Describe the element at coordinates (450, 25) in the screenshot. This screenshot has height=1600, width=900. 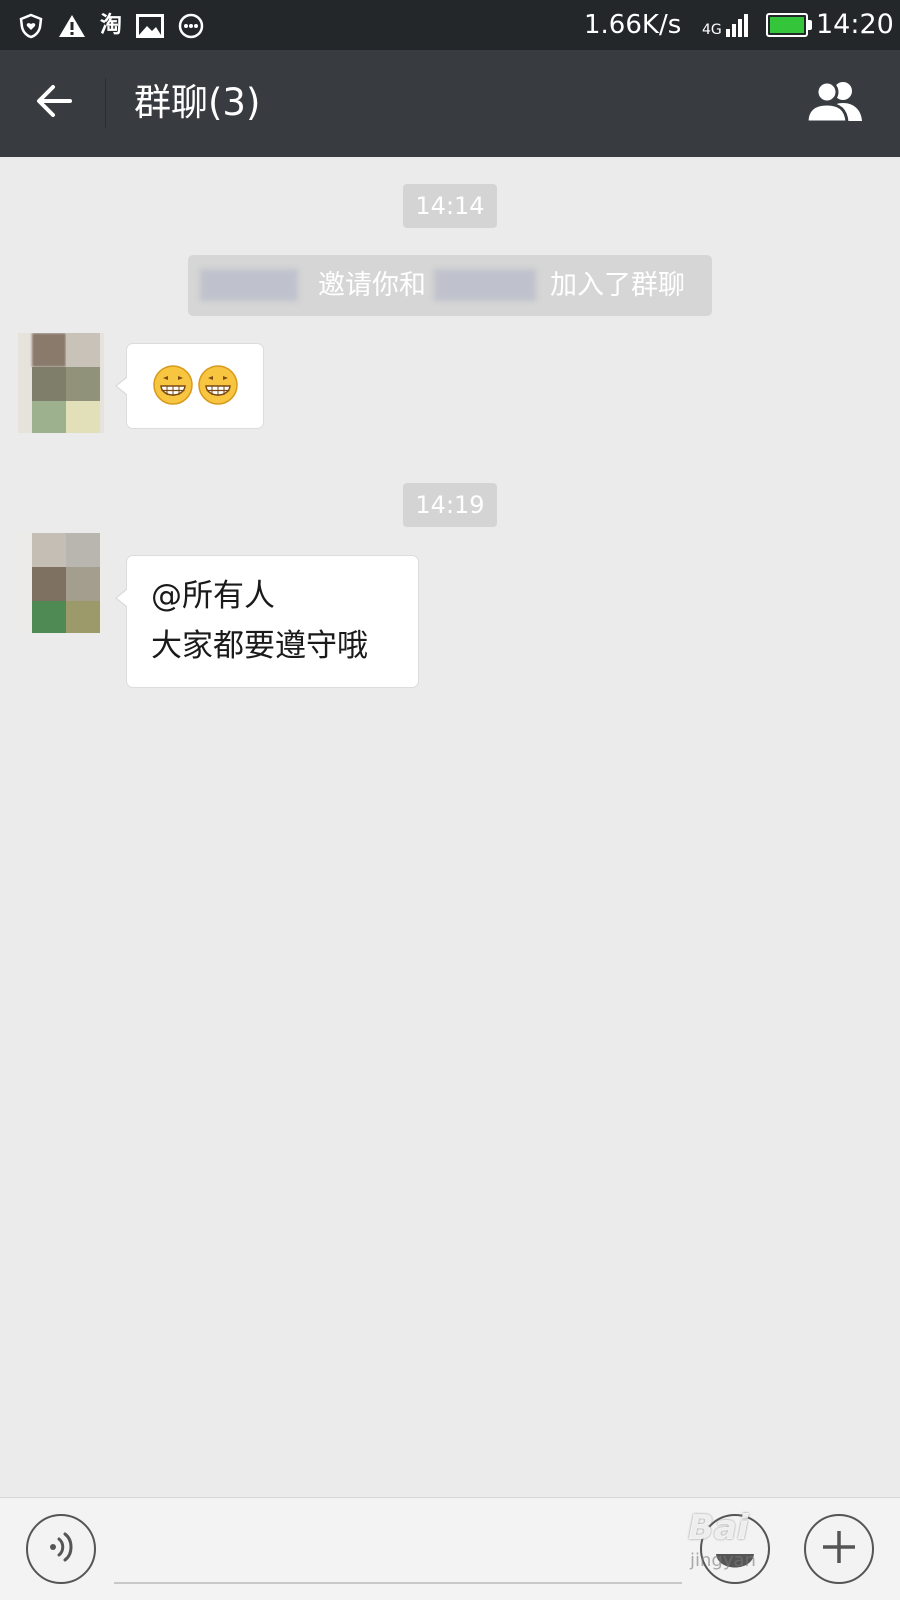
I see `status-bar: 淘 1.66K/s 4G 14:20` at that location.